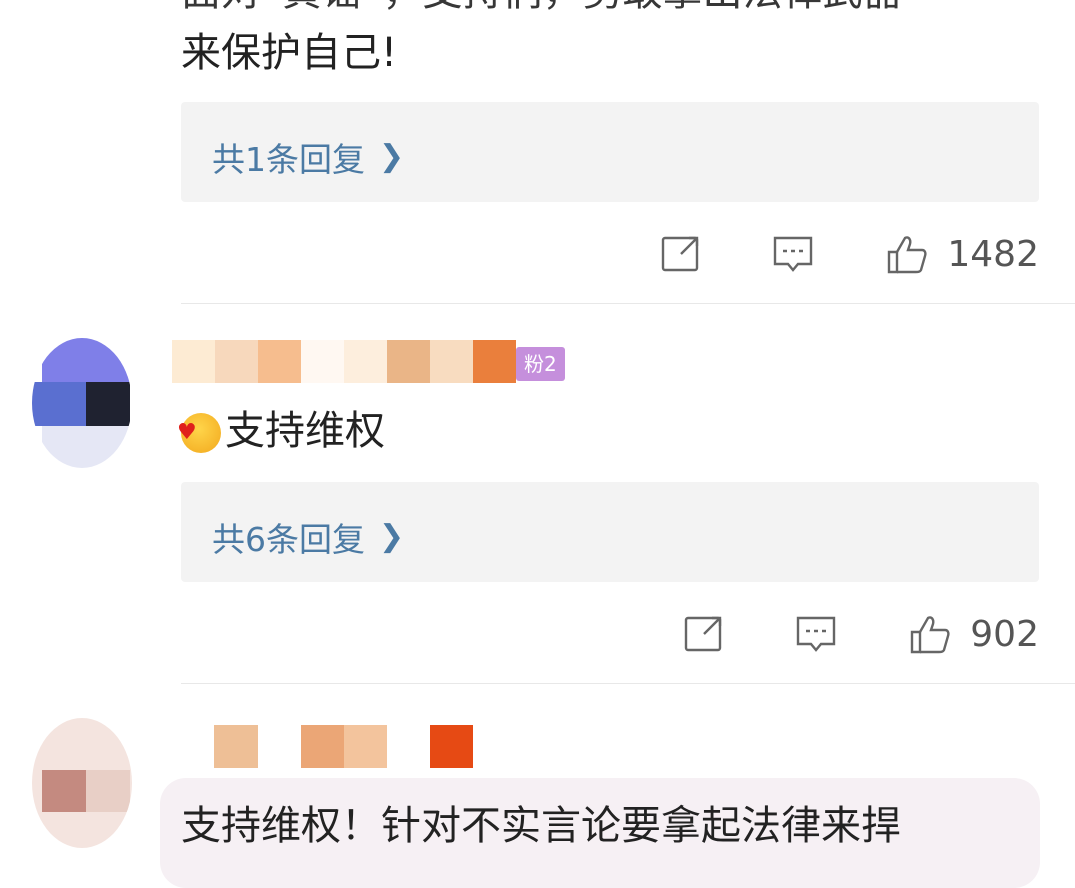 This screenshot has height=888, width=1075. I want to click on like-count: 902, so click(1004, 634).